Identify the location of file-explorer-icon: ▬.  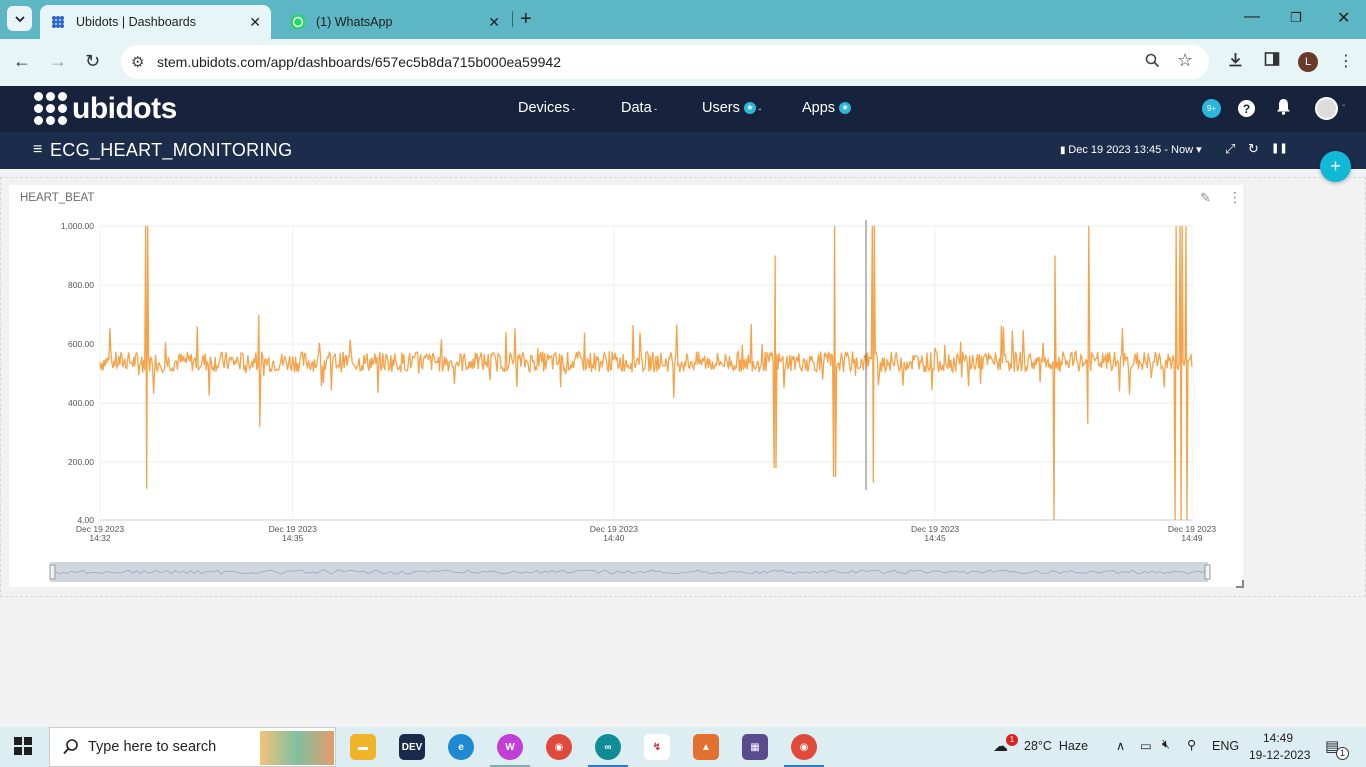
(363, 747).